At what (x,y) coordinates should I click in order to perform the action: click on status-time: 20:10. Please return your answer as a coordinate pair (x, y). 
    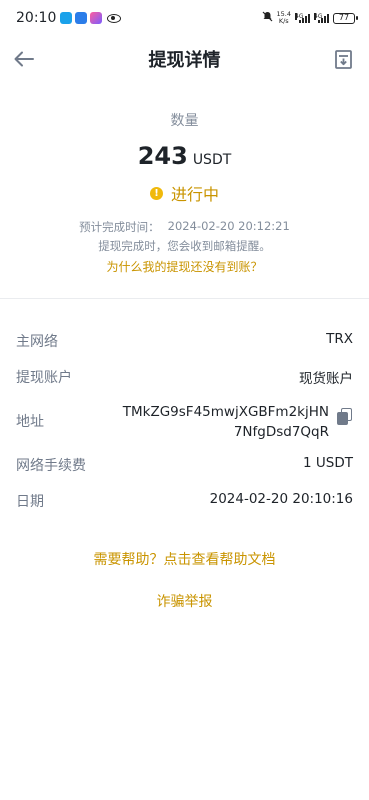
    Looking at the image, I should click on (36, 18).